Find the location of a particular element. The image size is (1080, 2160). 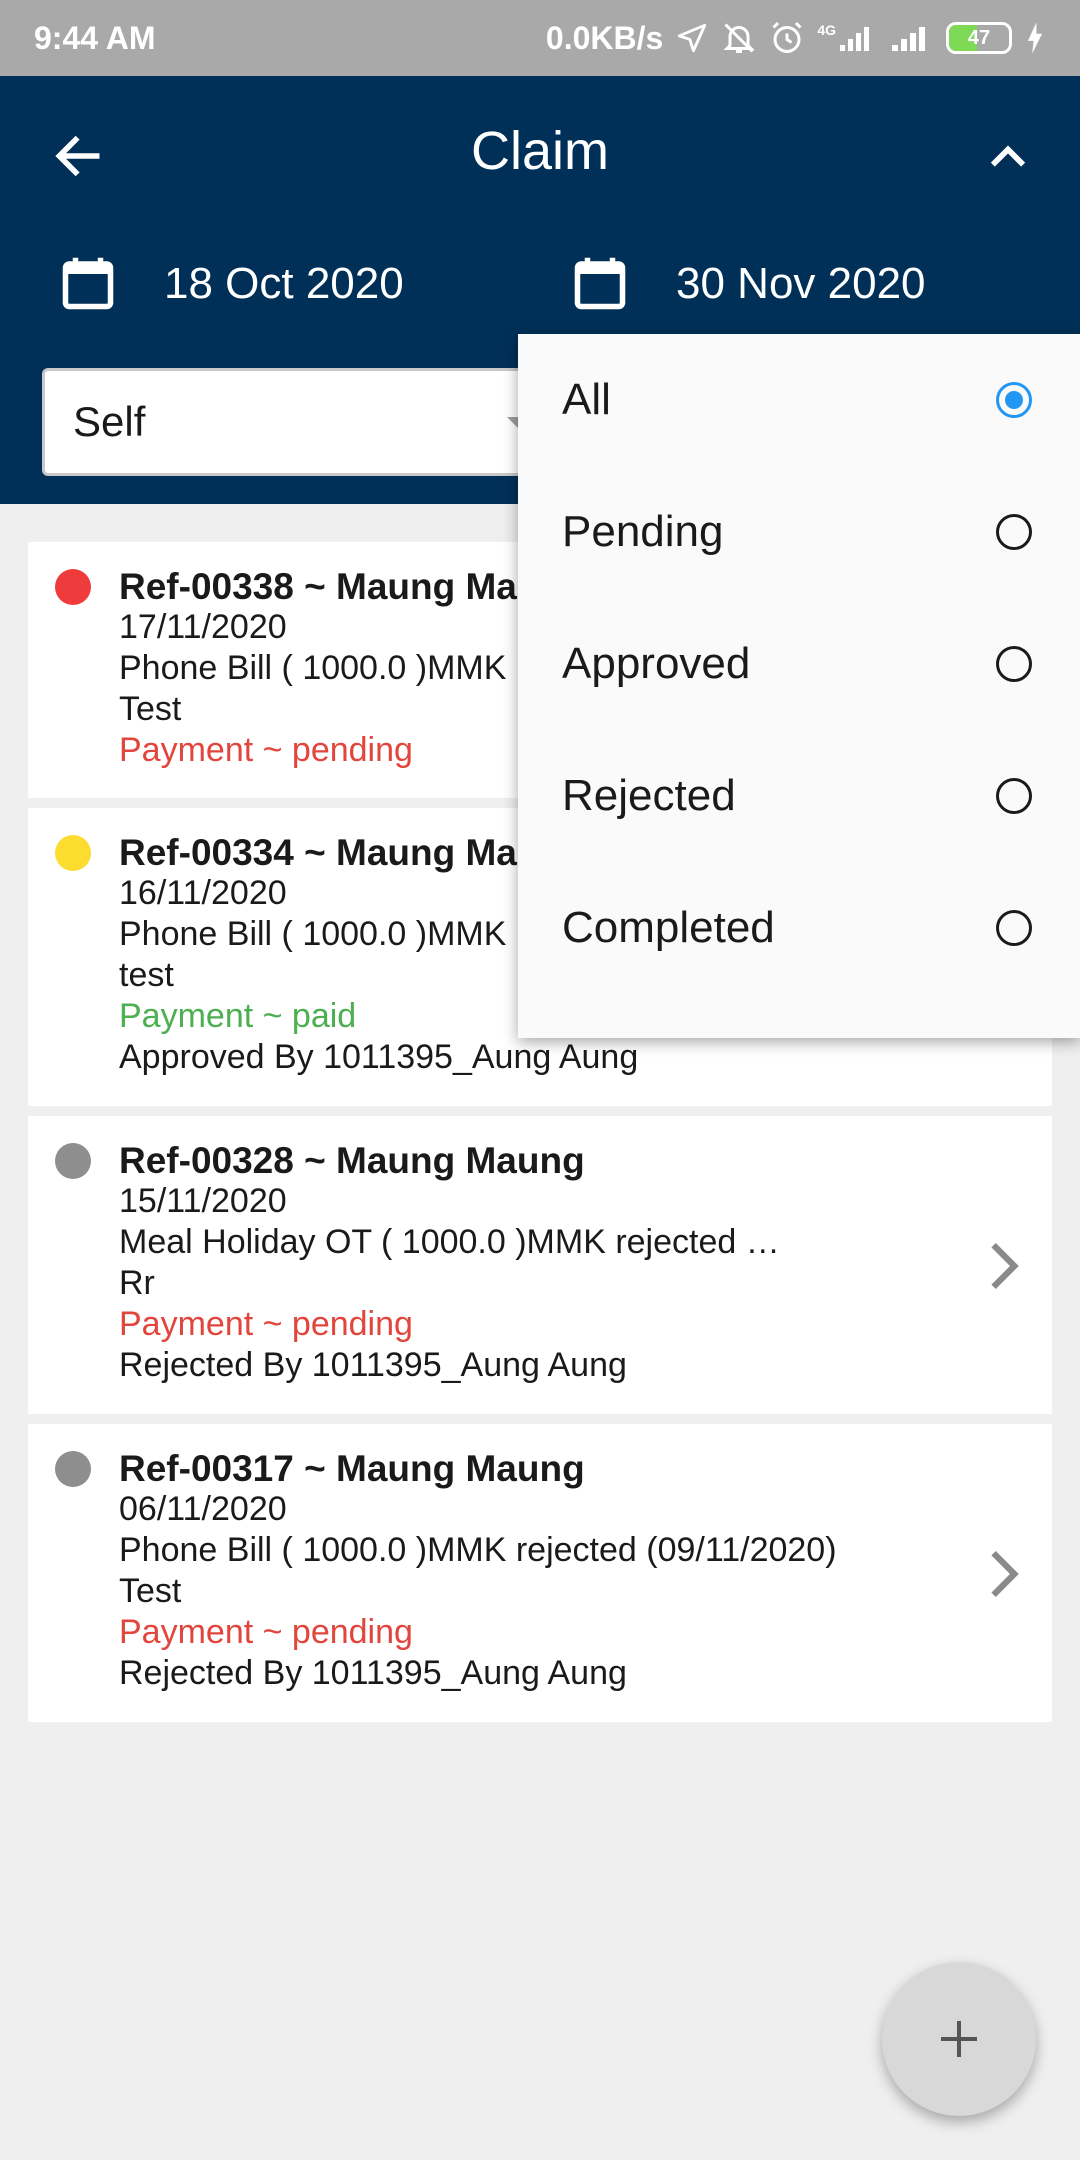

filter-option-label: Rejected is located at coordinates (649, 795).